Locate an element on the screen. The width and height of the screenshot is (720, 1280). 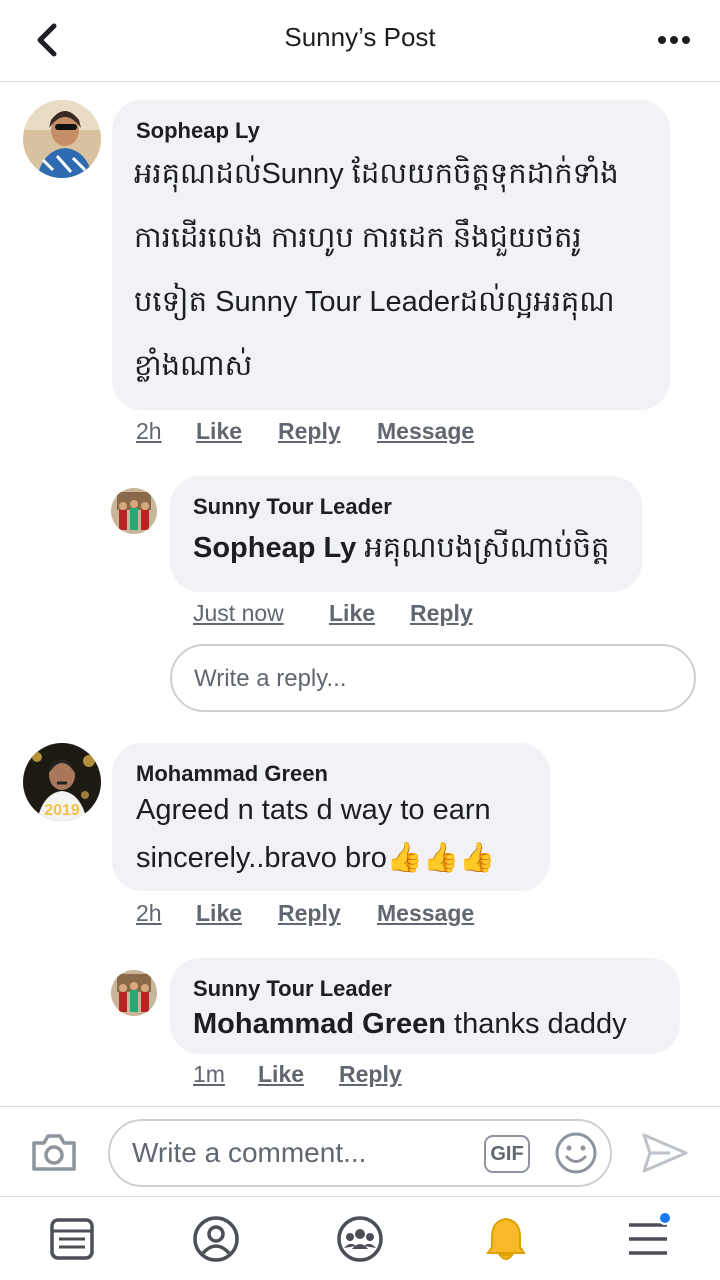
mention-link: Mohammad Green is located at coordinates (319, 1024).